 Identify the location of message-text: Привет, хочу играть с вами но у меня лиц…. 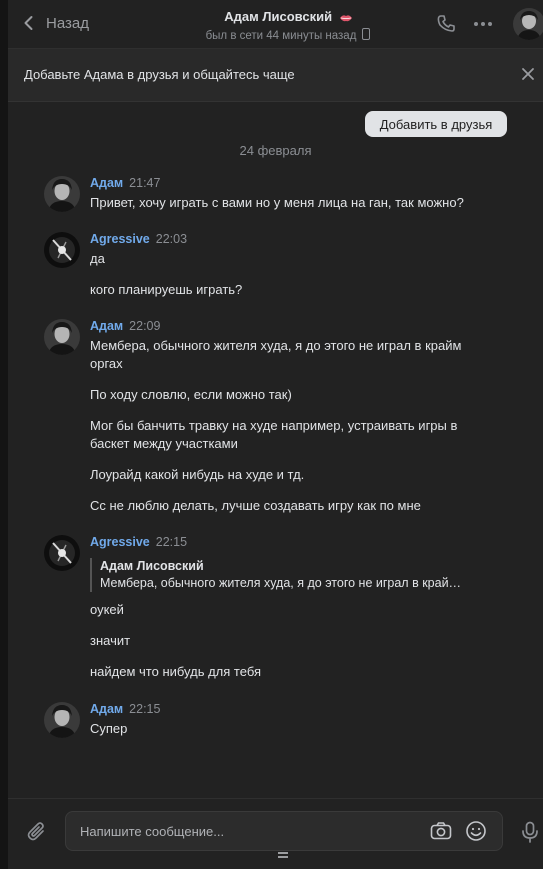
(277, 202).